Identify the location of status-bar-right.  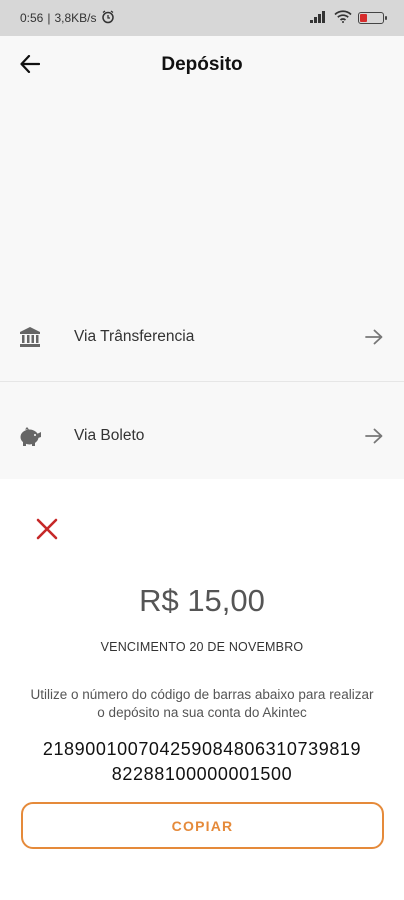
(348, 18).